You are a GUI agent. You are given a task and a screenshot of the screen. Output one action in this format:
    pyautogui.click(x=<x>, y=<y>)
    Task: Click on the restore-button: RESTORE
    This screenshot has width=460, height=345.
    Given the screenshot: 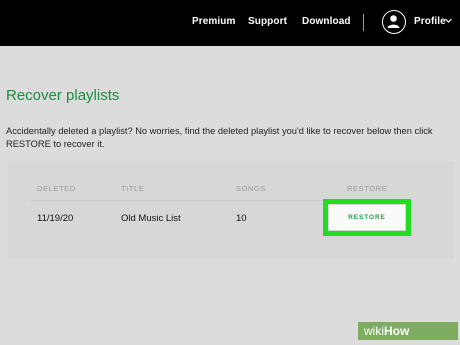 What is the action you would take?
    pyautogui.click(x=367, y=217)
    